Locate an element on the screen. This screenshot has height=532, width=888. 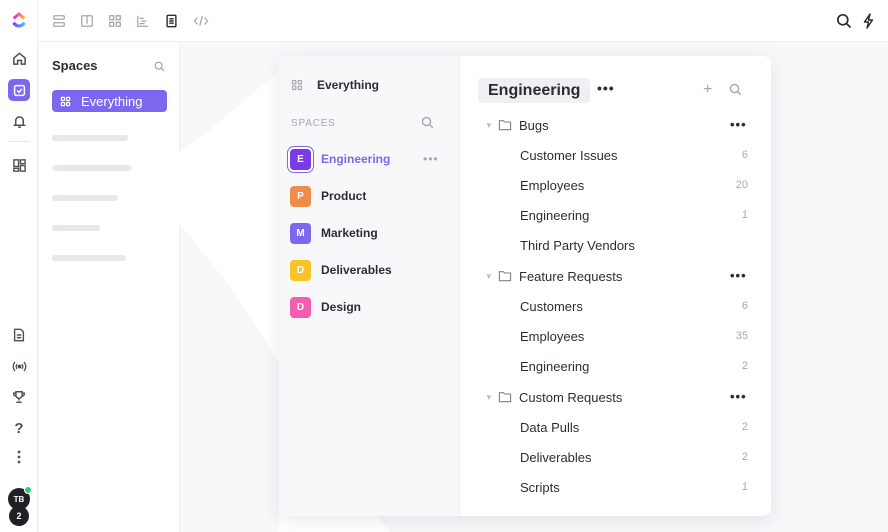
space-name: Marketing is located at coordinates (349, 233).